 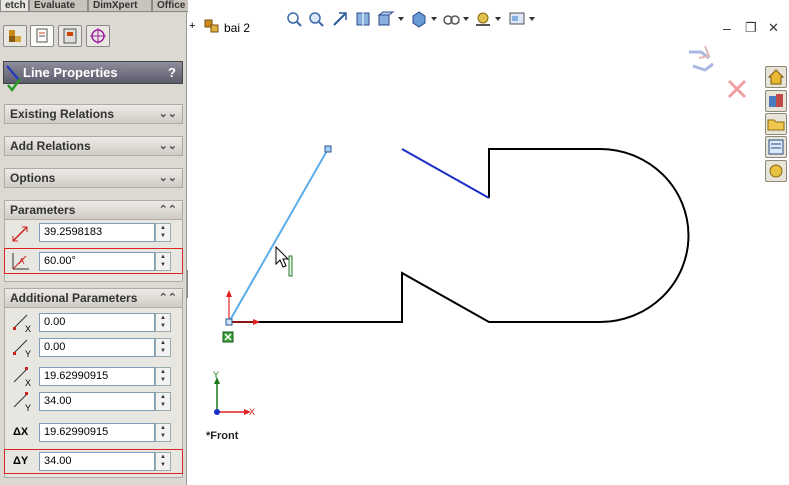 I want to click on additional-parameters-header: Additional Parameters ⌃⌃, so click(x=93, y=298).